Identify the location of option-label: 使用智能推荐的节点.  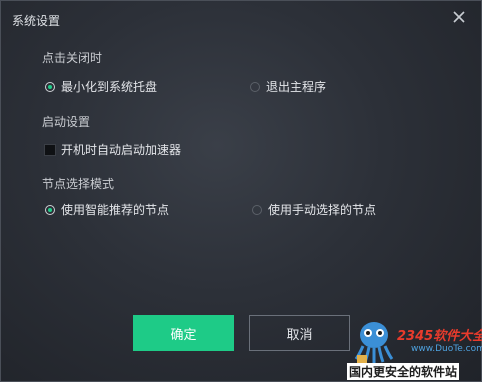
(115, 210).